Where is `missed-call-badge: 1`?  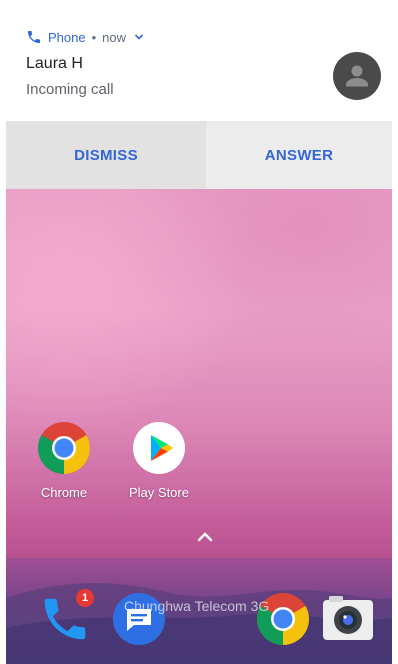 missed-call-badge: 1 is located at coordinates (85, 598).